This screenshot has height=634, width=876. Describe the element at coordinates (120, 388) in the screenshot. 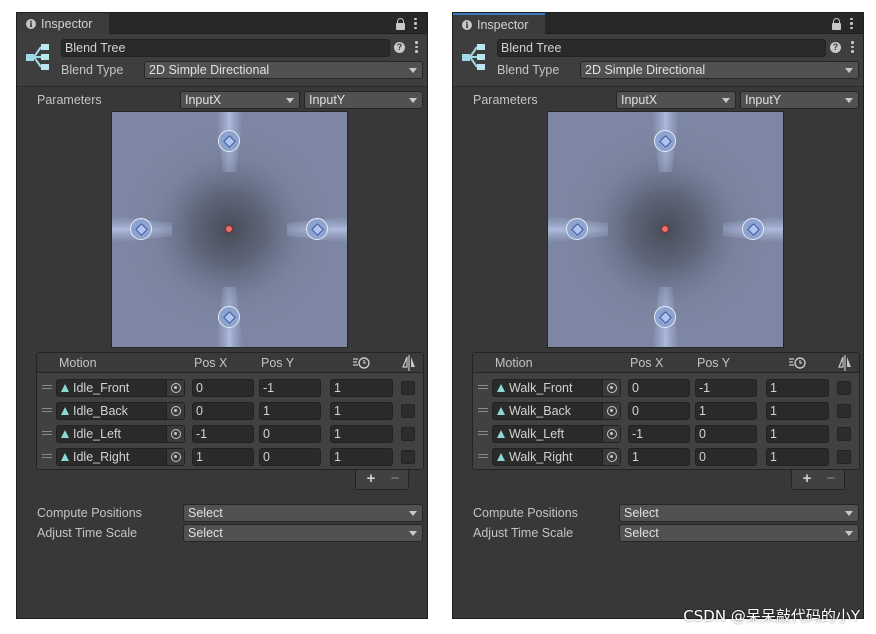

I see `motion-clip-field: Idle_Front` at that location.